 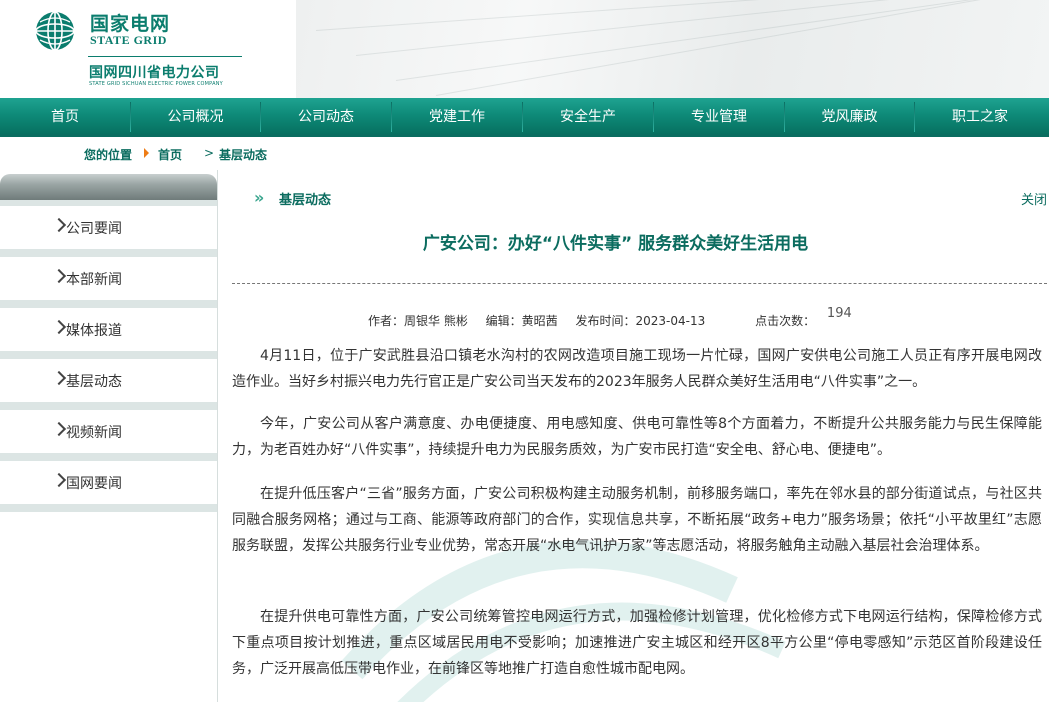 I want to click on nav-item-home: 首页, so click(x=65, y=116).